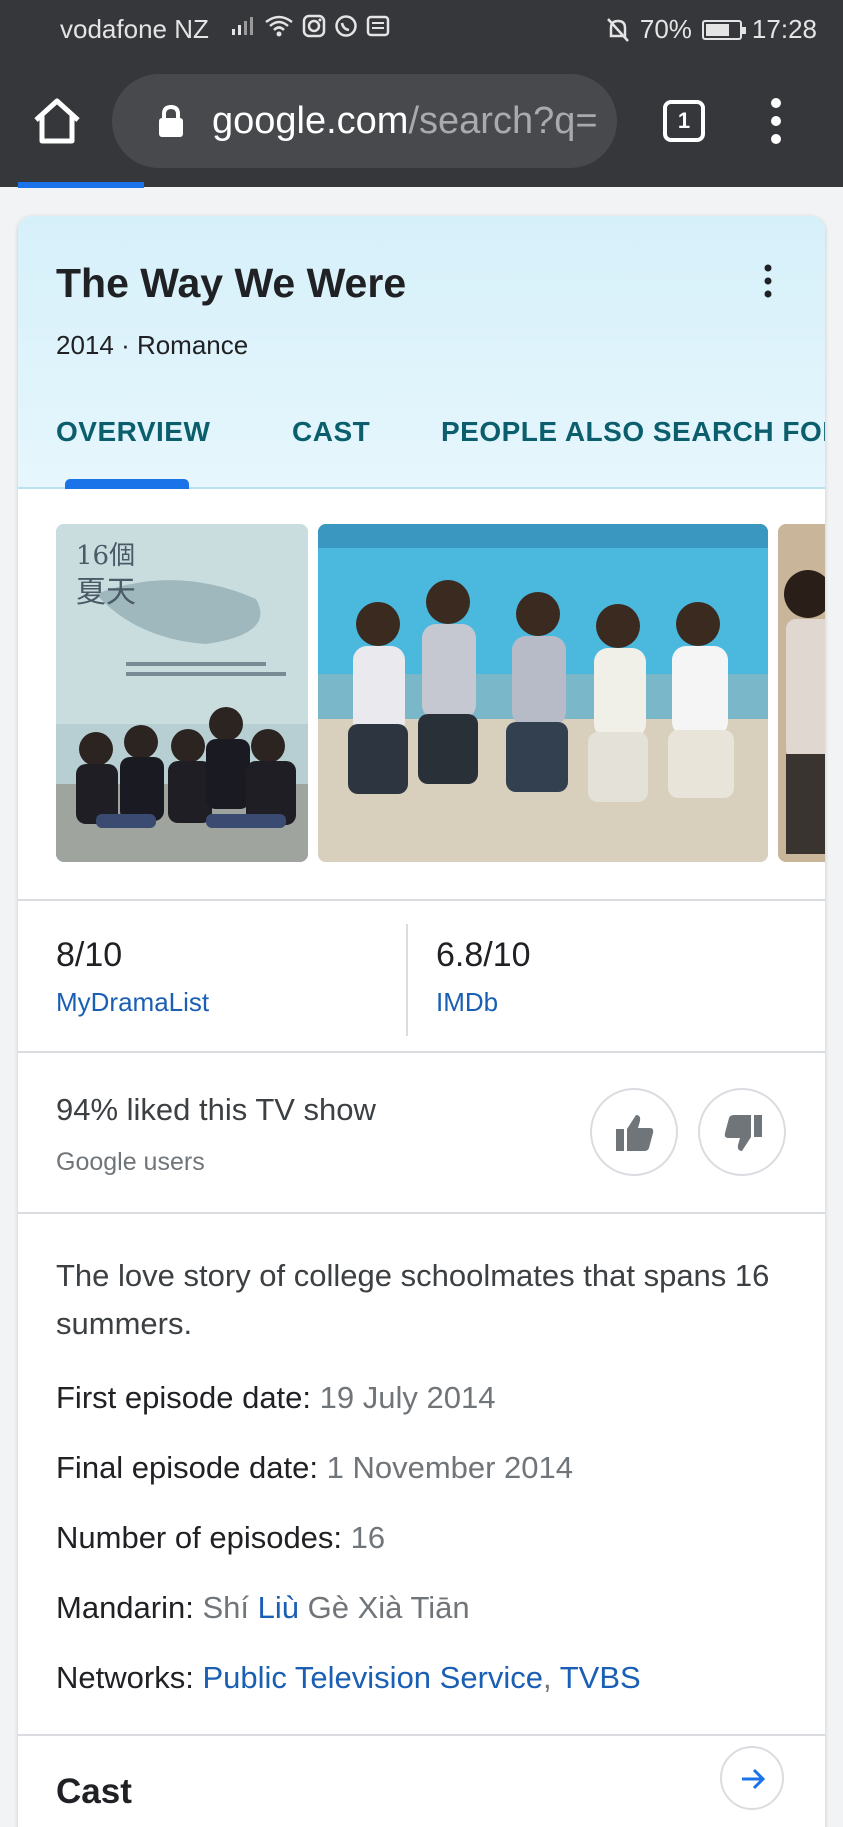  I want to click on fact-label: First episode date:, so click(184, 1397).